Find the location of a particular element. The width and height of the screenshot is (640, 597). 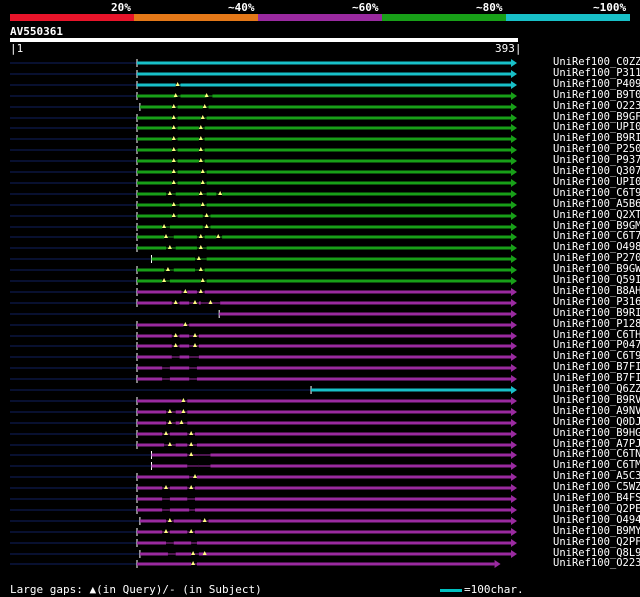

scale-text: =100char. is located at coordinates (494, 589).